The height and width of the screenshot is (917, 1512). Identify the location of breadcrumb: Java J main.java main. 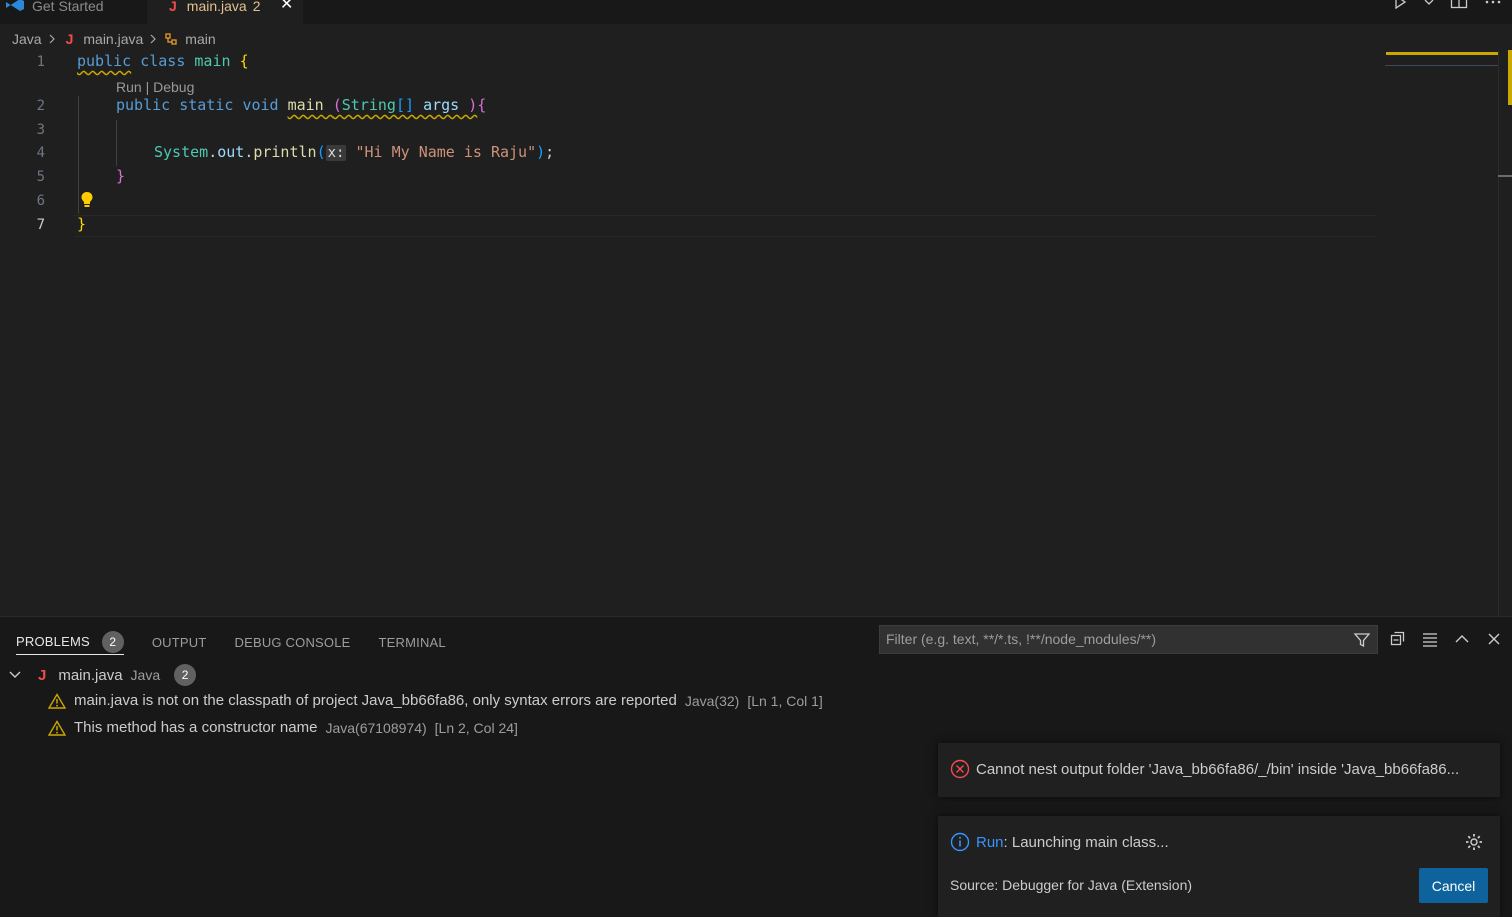
(114, 39).